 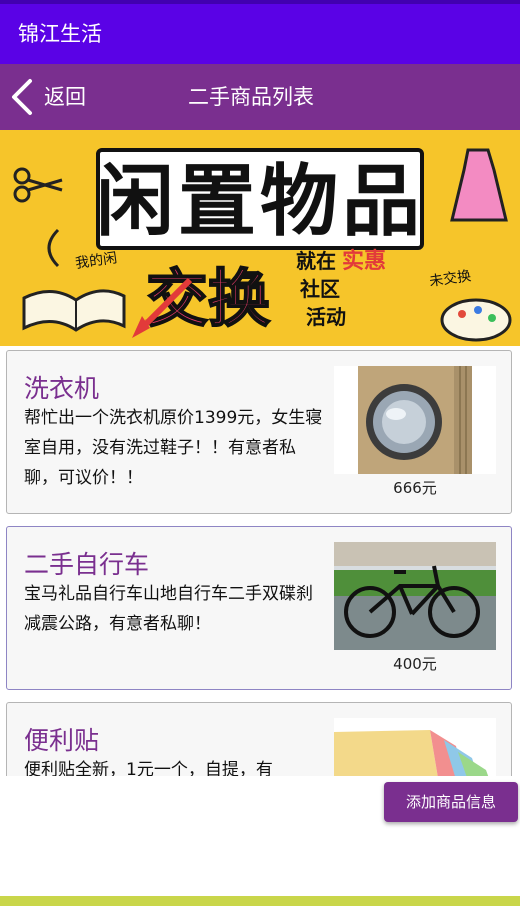 I want to click on item-price: 400元, so click(x=415, y=664).